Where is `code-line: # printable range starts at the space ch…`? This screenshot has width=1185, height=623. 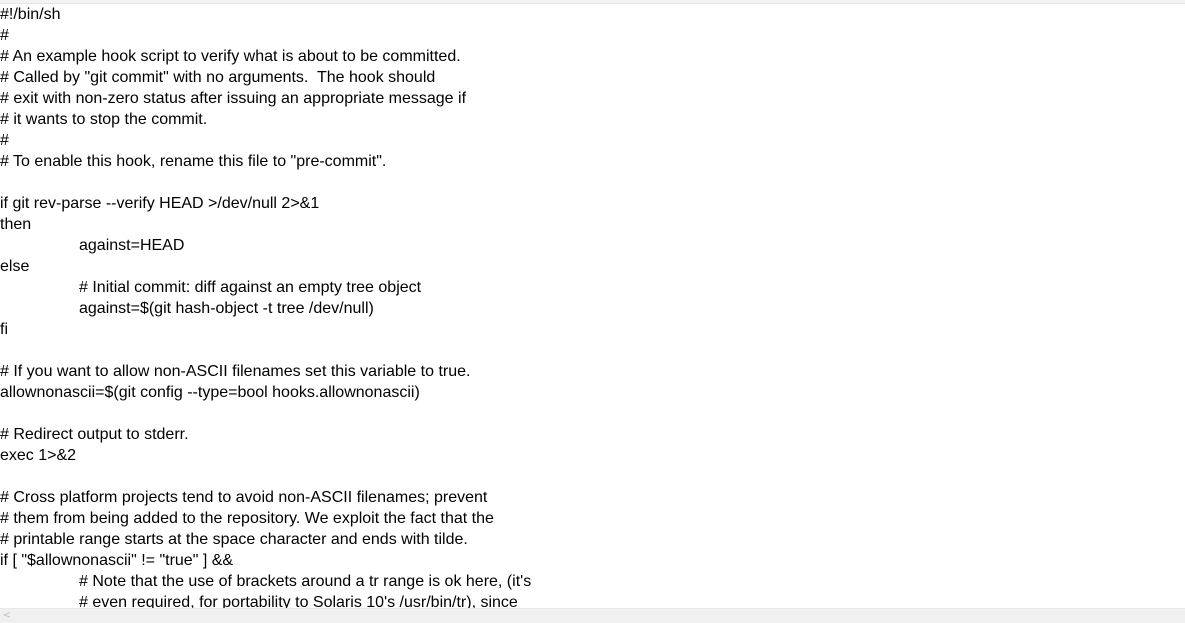 code-line: # printable range starts at the space ch… is located at coordinates (234, 539).